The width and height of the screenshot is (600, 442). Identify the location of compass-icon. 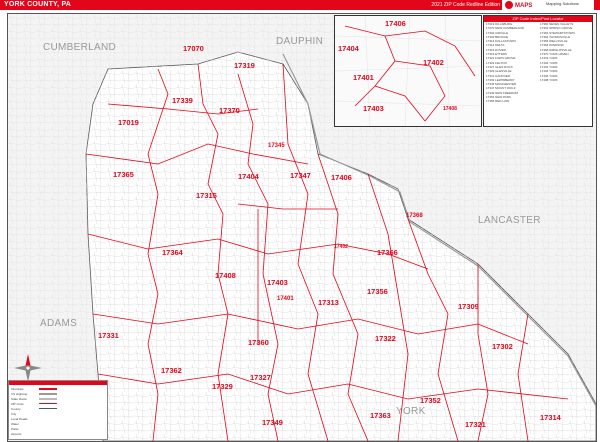
(28, 368).